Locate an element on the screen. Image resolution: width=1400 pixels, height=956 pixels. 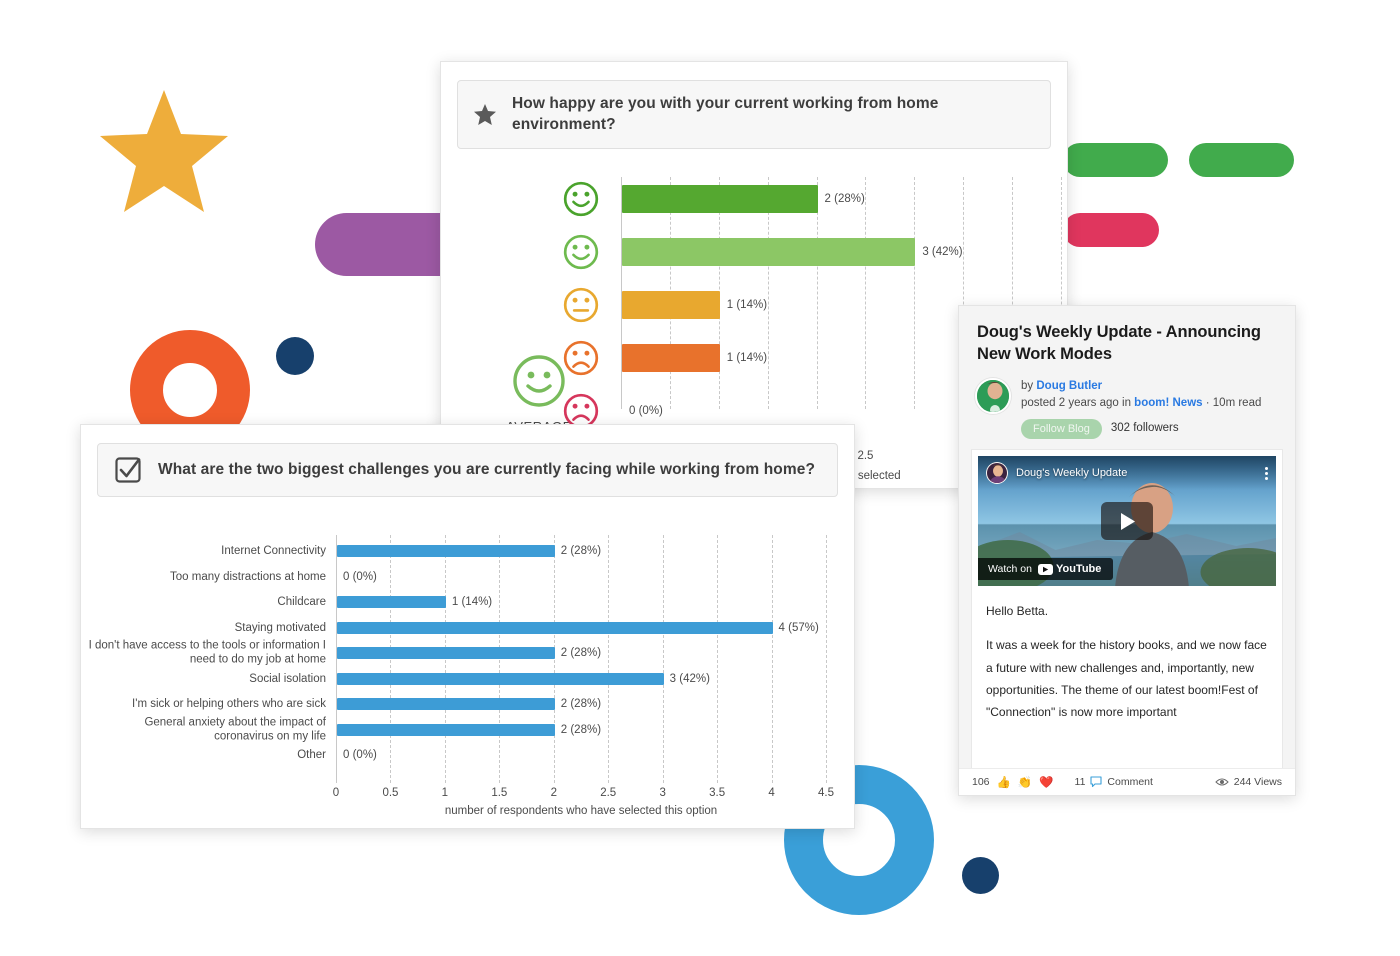
category-label: I'm sick or helping others who are sick is located at coordinates (229, 703).